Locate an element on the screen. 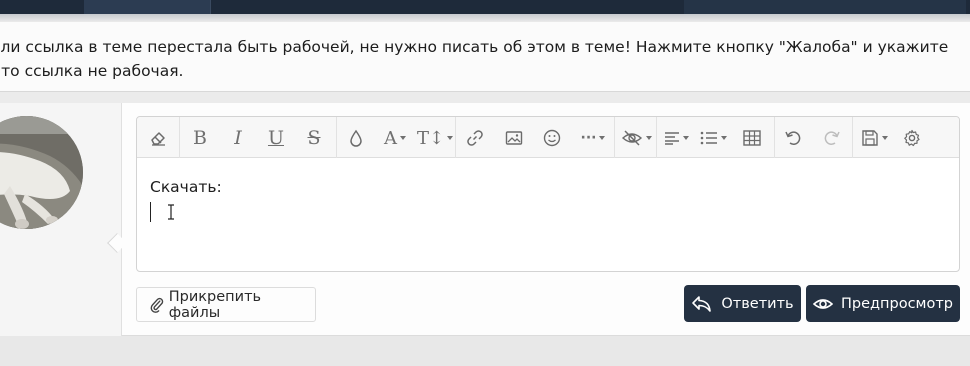 This screenshot has width=970, height=366. eye-icon is located at coordinates (822, 303).